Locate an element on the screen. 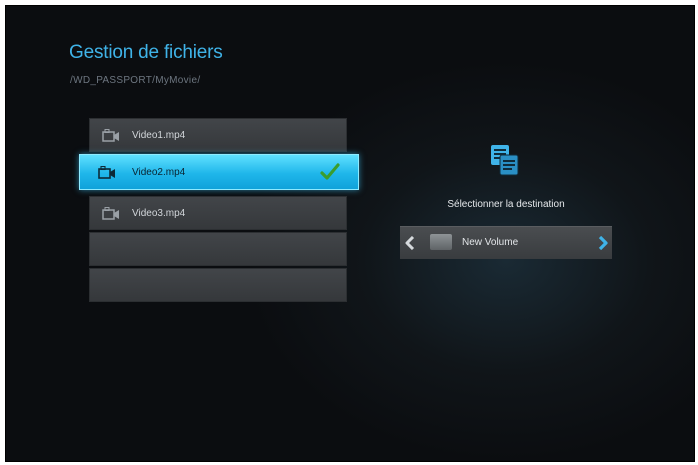 Image resolution: width=698 pixels, height=465 pixels. chevron-left-icon is located at coordinates (410, 243).